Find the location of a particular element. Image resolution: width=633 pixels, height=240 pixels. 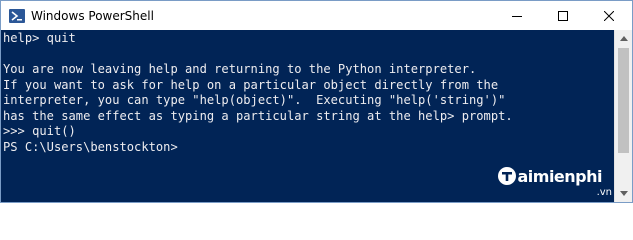

prompt-line: PS C:\Users\benstockton> is located at coordinates (90, 146).